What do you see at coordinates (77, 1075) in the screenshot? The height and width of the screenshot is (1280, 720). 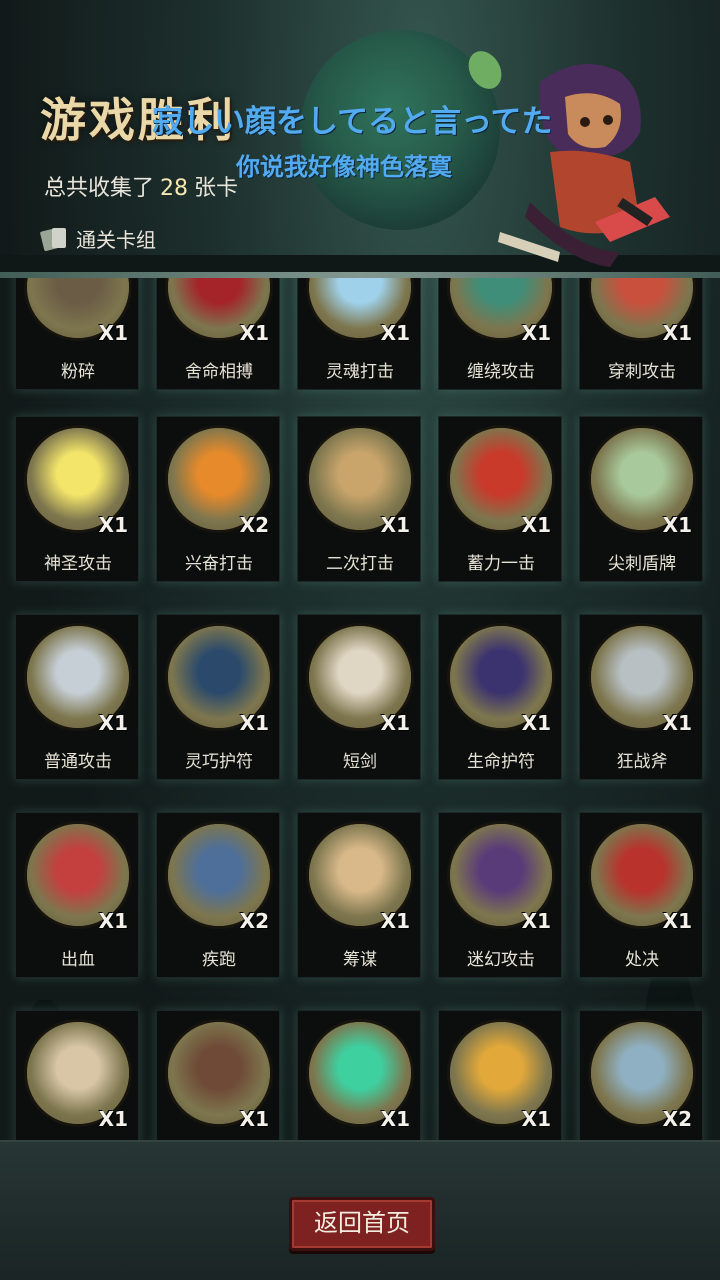 I see `card-tile: X1力量祝福` at bounding box center [77, 1075].